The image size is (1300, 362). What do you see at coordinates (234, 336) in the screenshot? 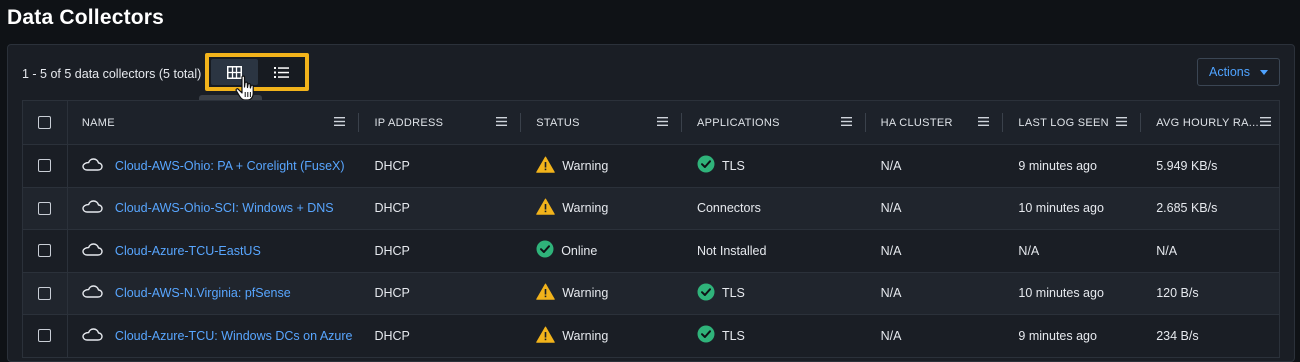
I see `collector-name-link: Cloud-Azure-TCU: Windows DCs on Azure` at bounding box center [234, 336].